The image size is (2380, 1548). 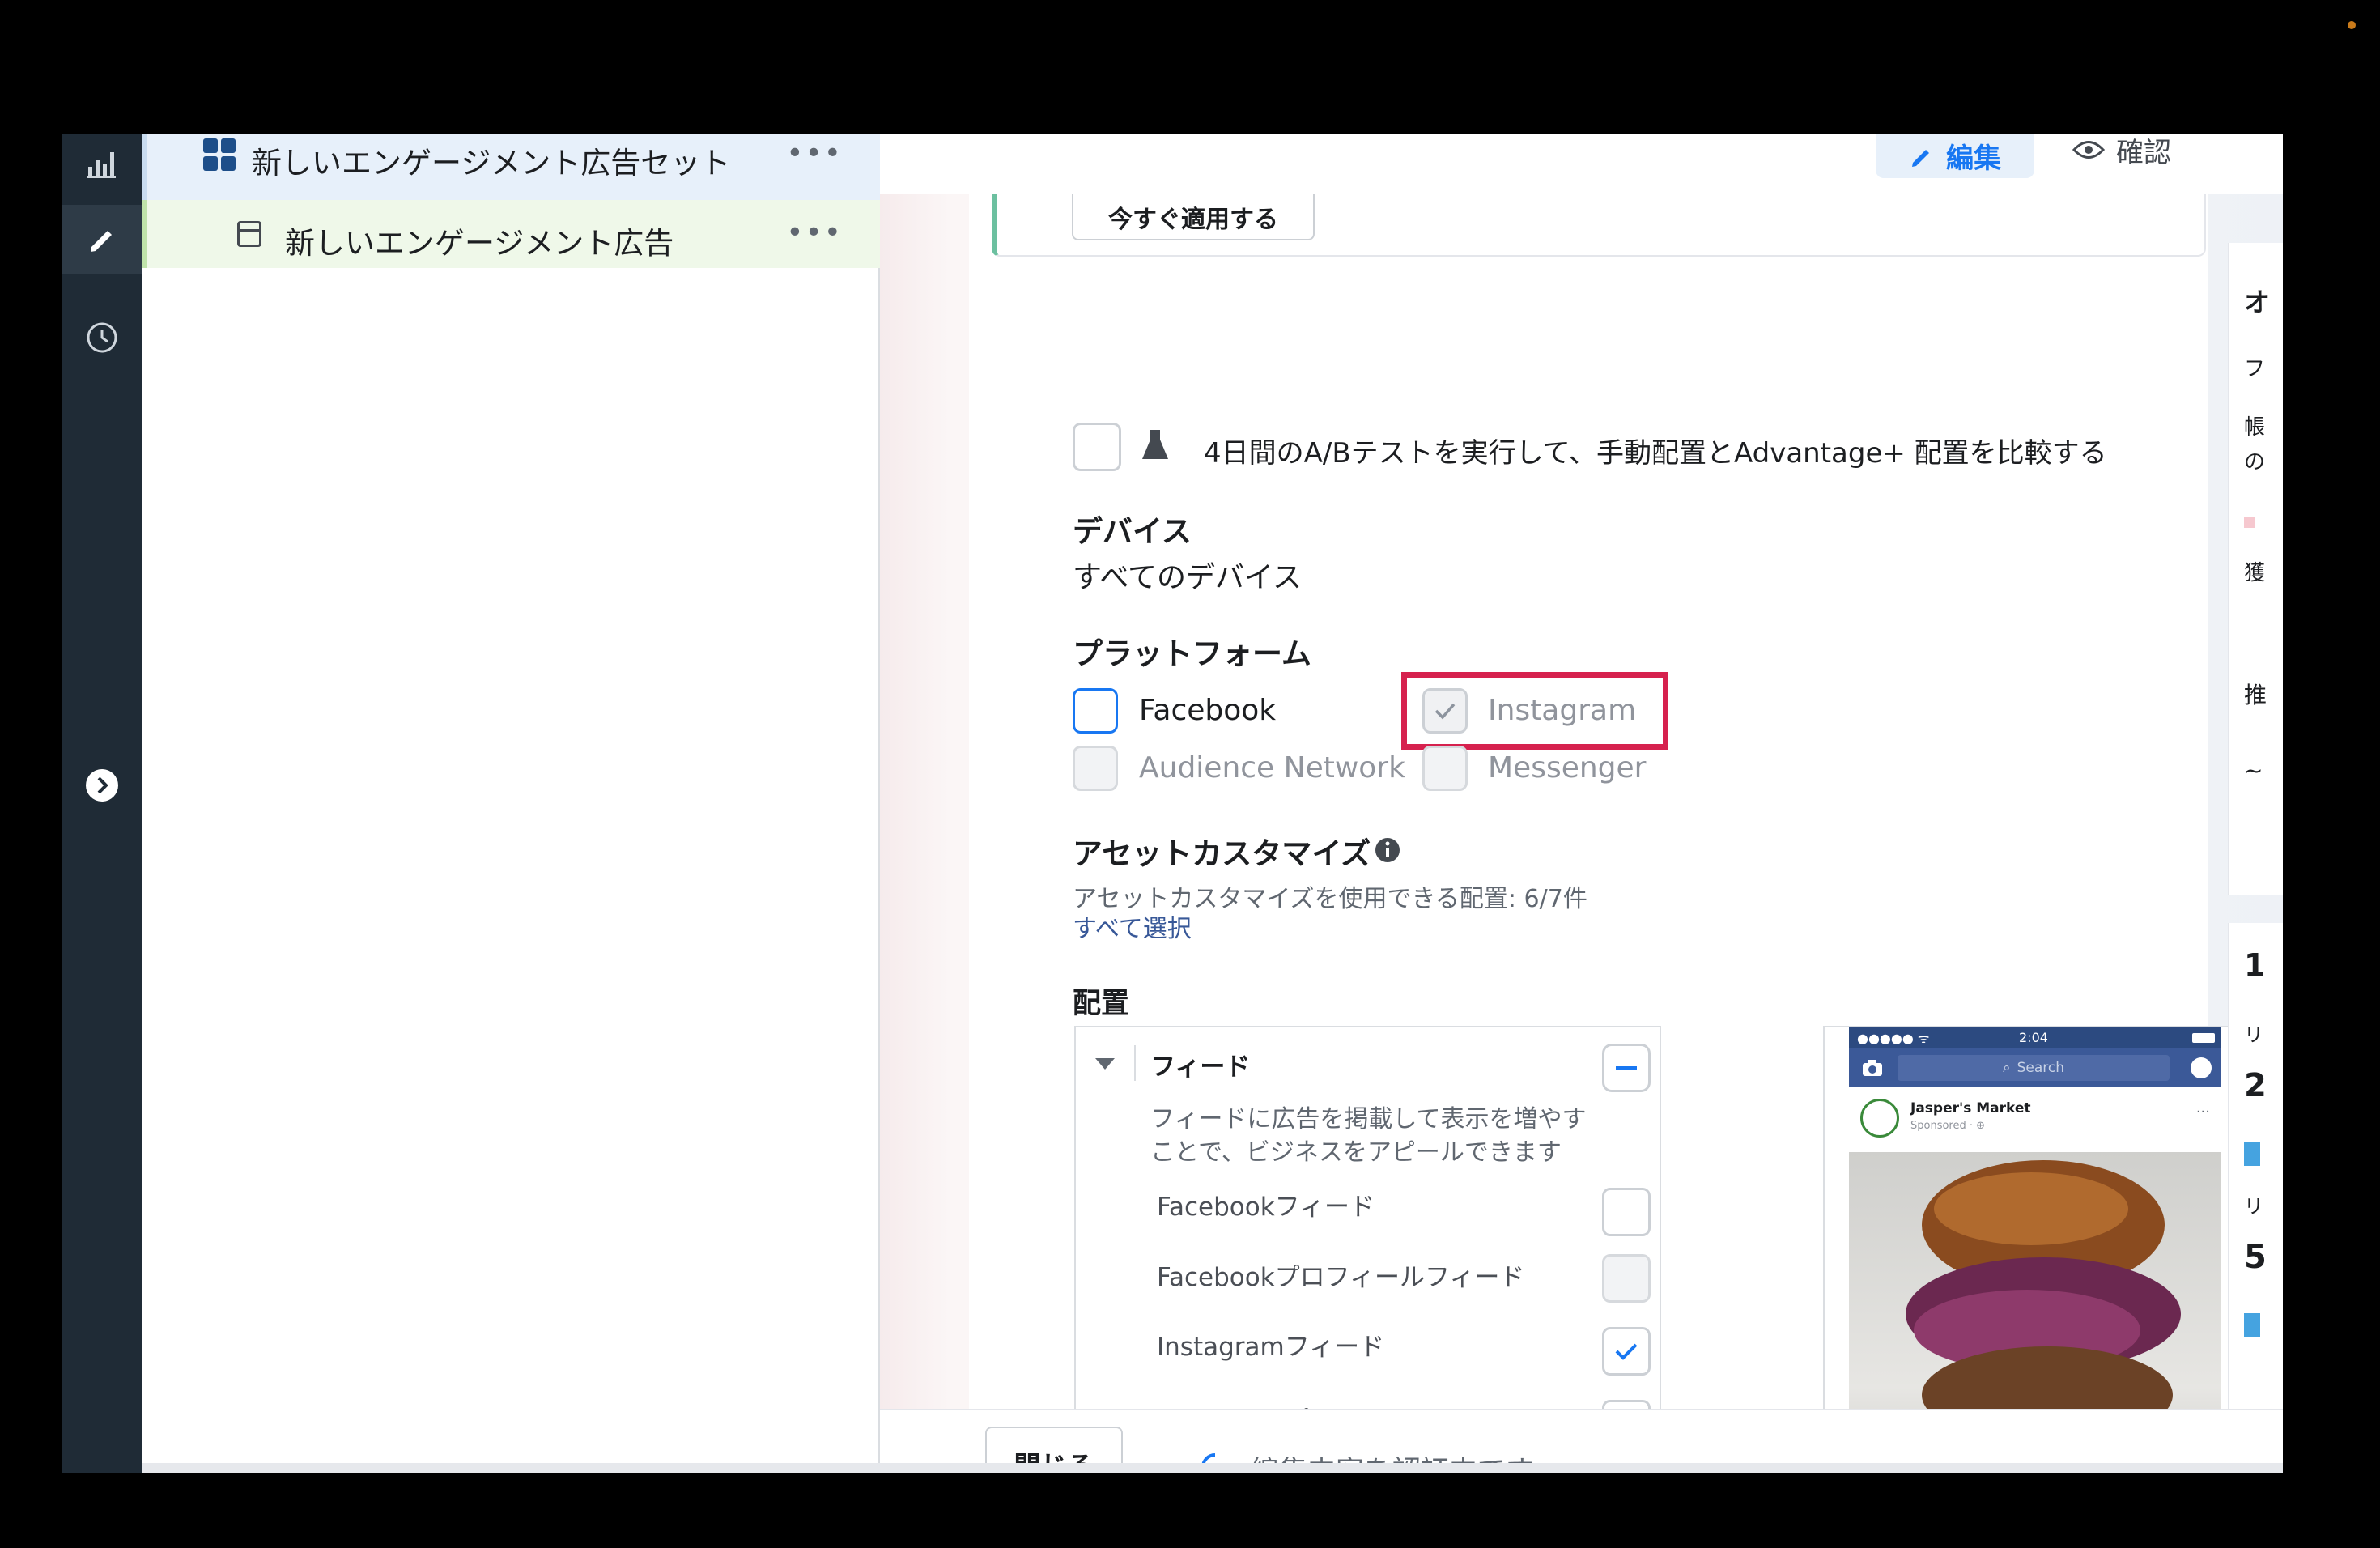 What do you see at coordinates (2256, 695) in the screenshot?
I see `summary-char: 推` at bounding box center [2256, 695].